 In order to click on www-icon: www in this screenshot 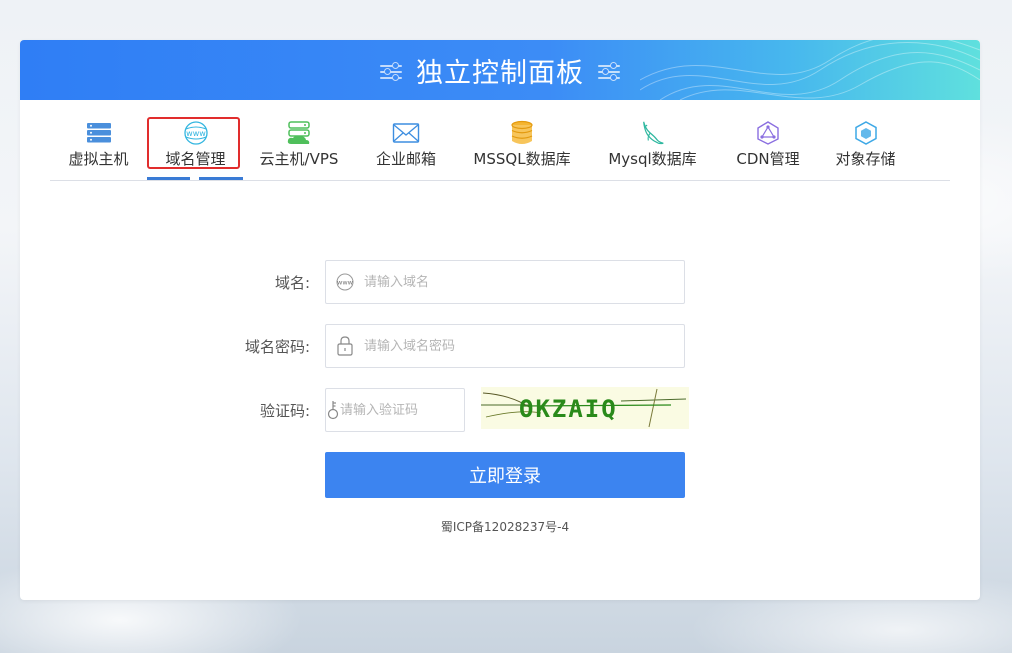, I will do `click(345, 282)`.